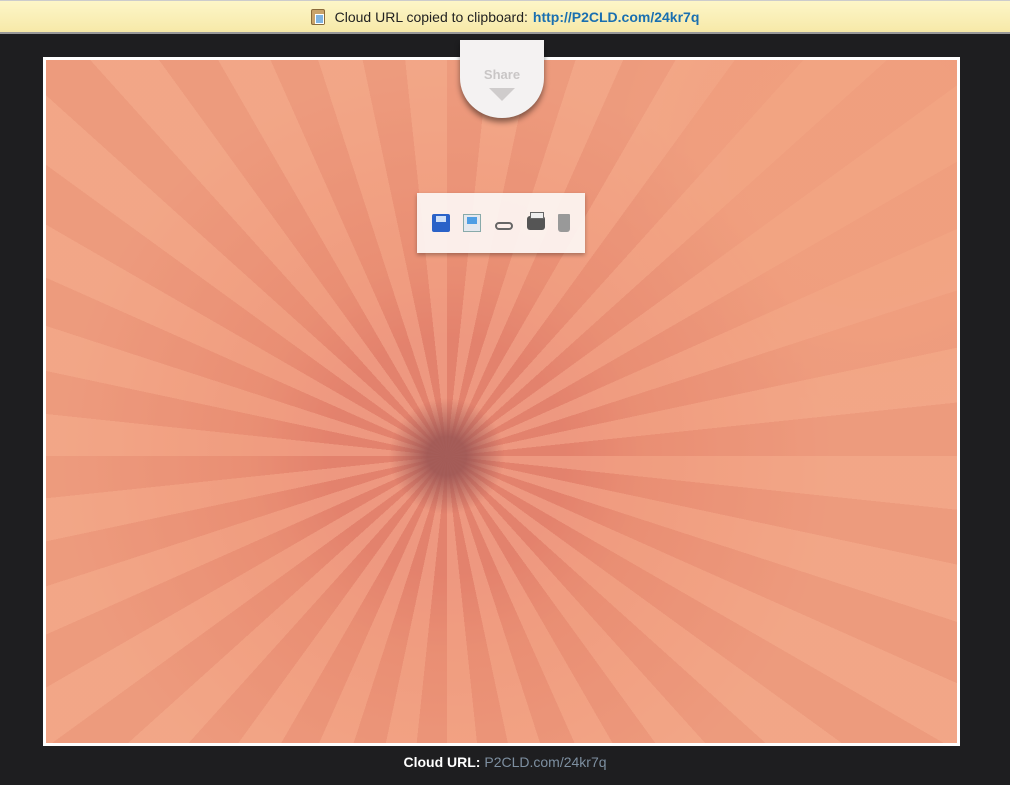 The height and width of the screenshot is (785, 1010). Describe the element at coordinates (616, 17) in the screenshot. I see `notification-url-link: http://P2CLD.com/24kr7q` at that location.